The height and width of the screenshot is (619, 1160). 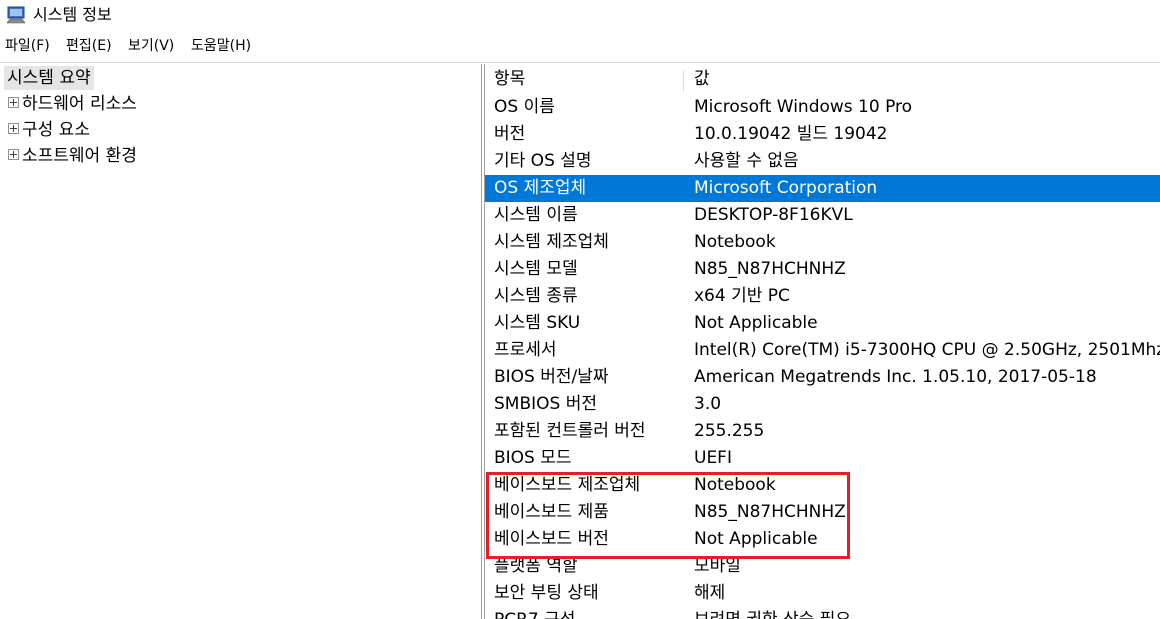 I want to click on row-value: 3.0, so click(x=708, y=404).